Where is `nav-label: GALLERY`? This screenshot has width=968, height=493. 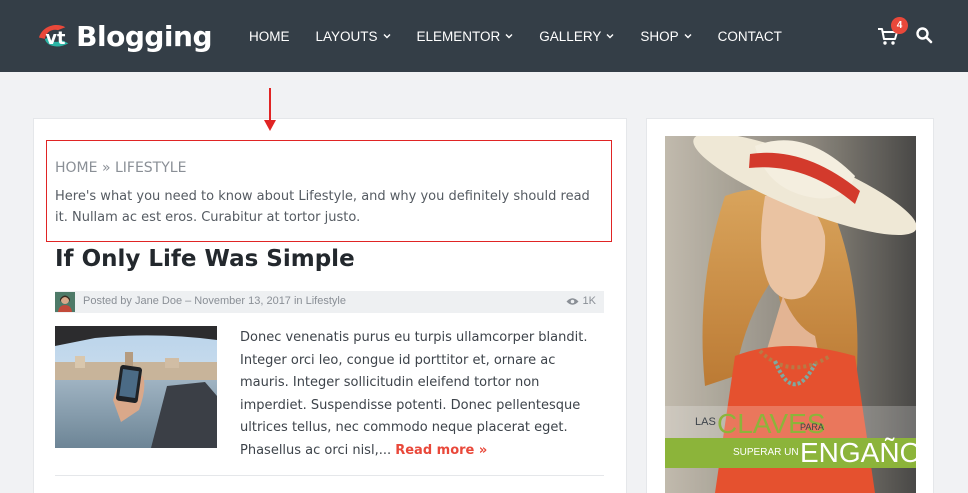
nav-label: GALLERY is located at coordinates (570, 36).